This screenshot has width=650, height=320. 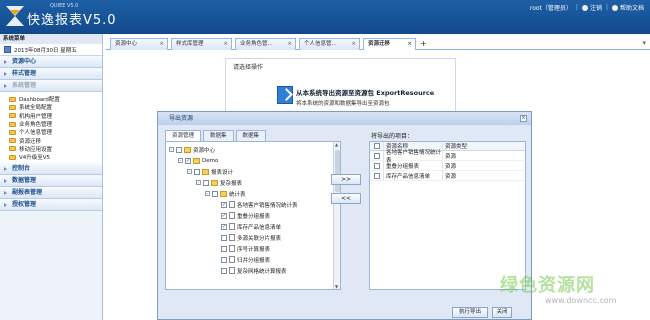 I want to click on execute-export-button: 执行导出, so click(x=470, y=312).